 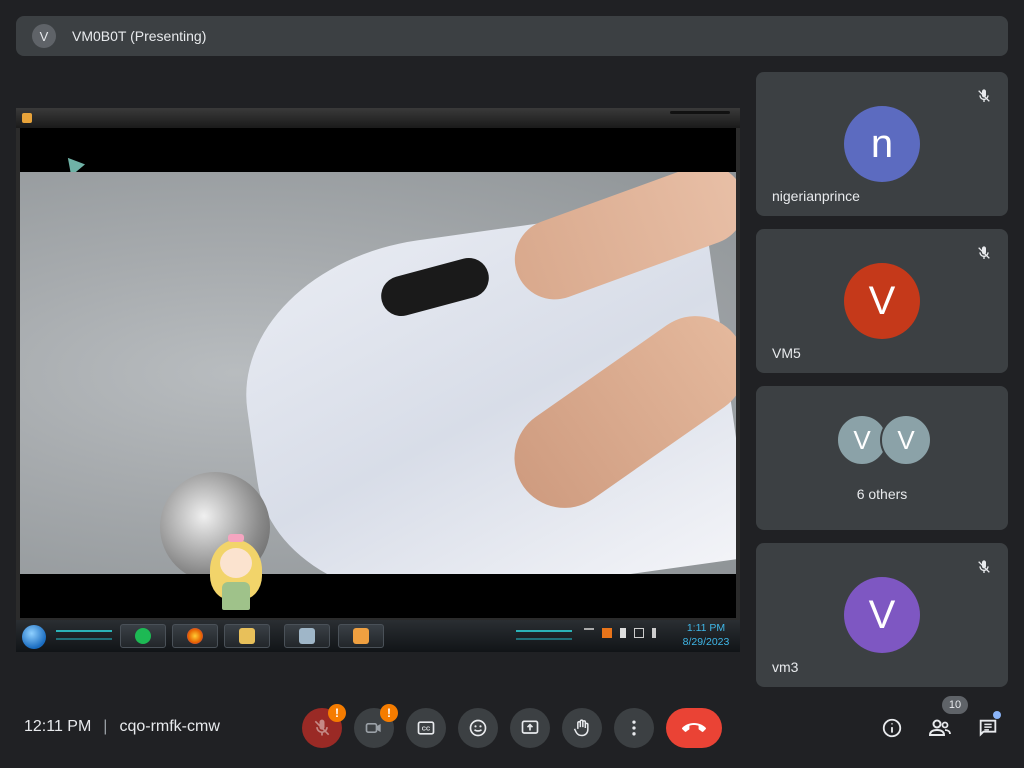 I want to click on current-time: 12:11 PM, so click(x=58, y=726).